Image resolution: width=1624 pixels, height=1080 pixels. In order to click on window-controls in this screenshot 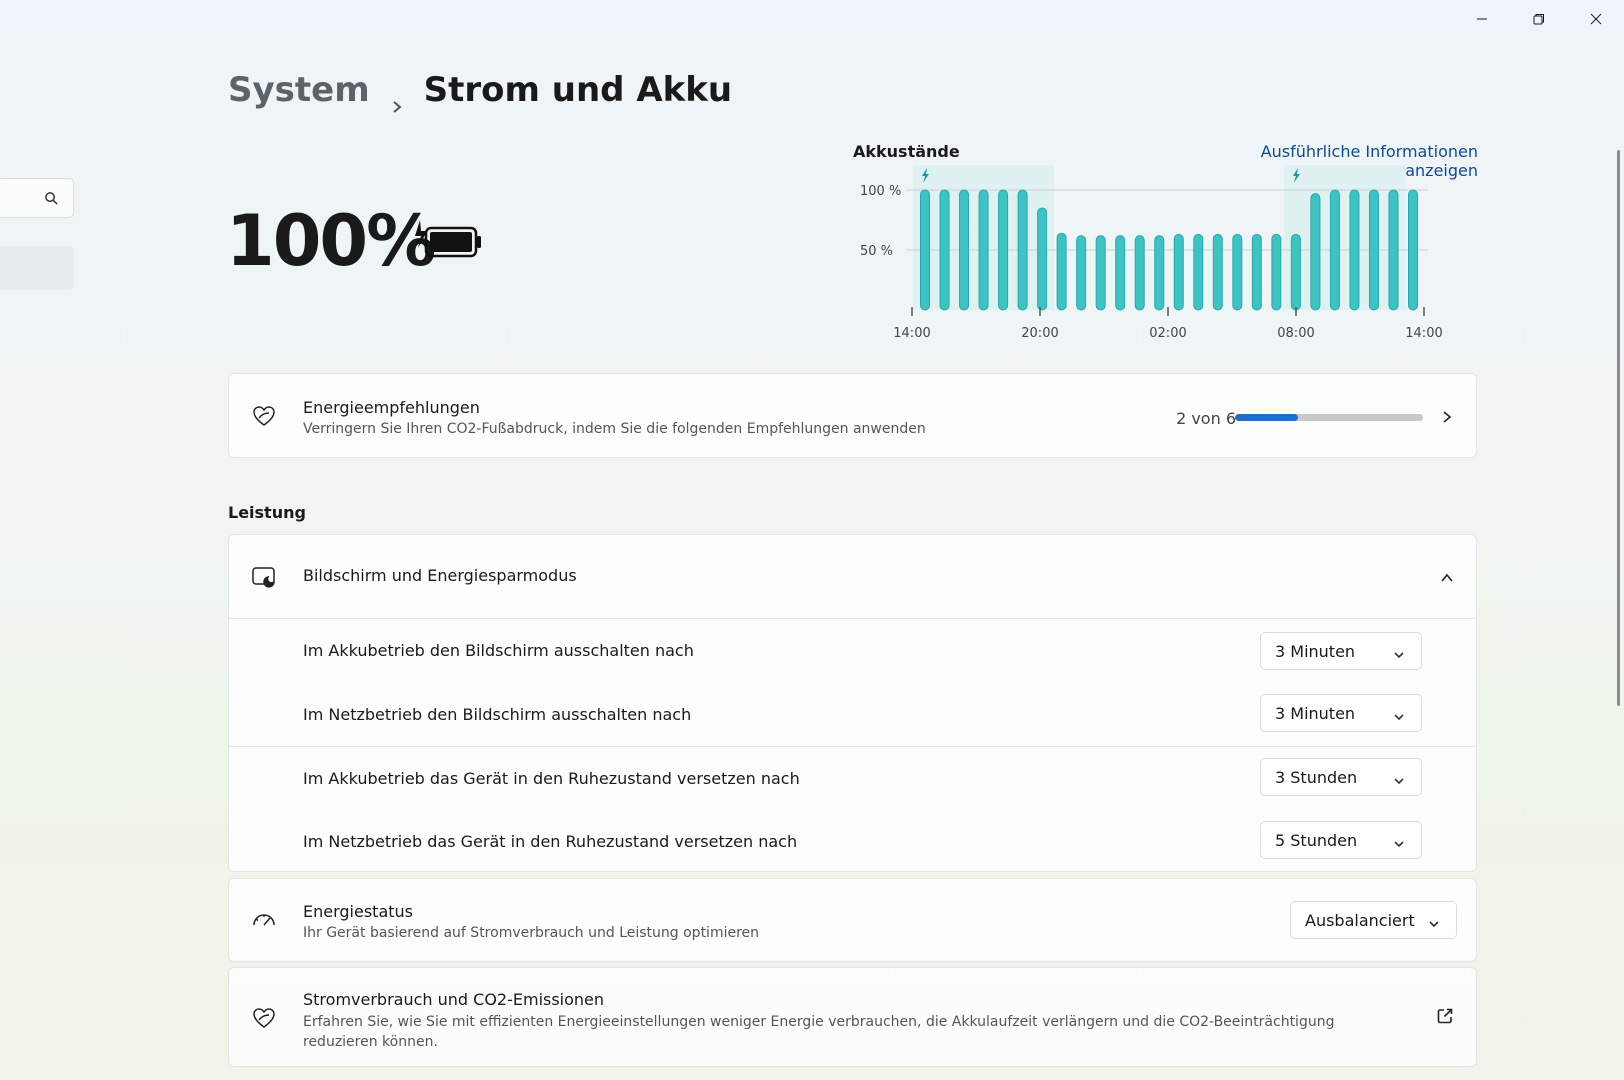, I will do `click(1538, 19)`.